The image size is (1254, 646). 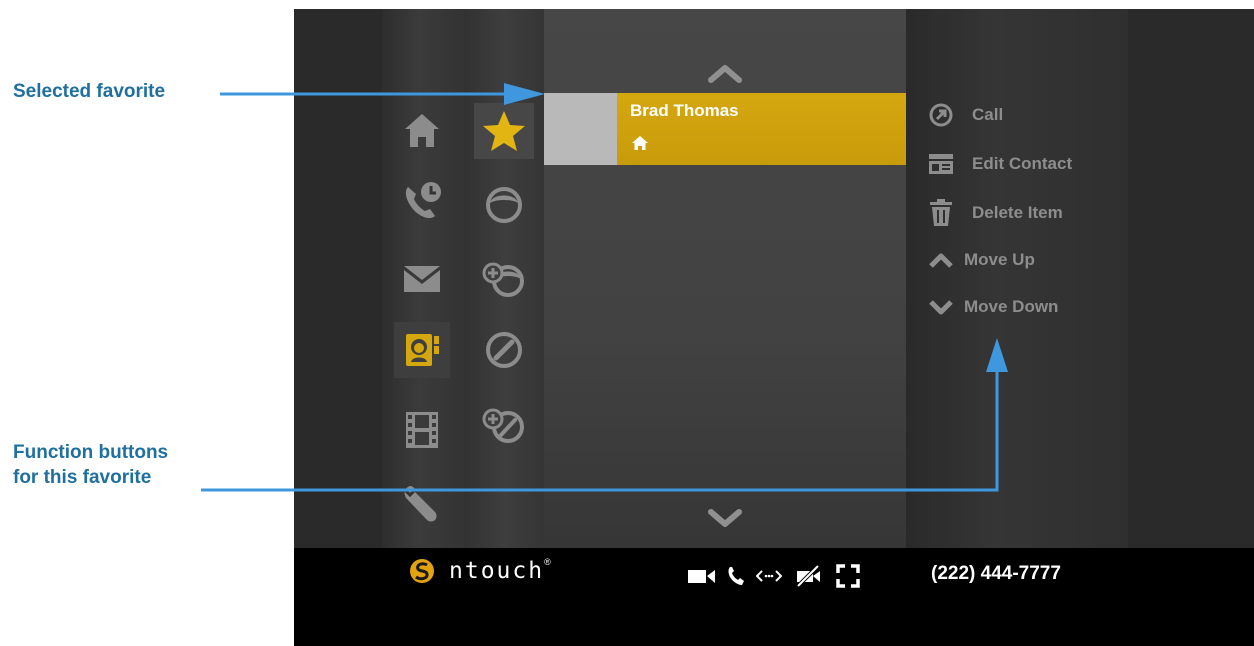 I want to click on subnav-add-blocked-button, so click(x=504, y=425).